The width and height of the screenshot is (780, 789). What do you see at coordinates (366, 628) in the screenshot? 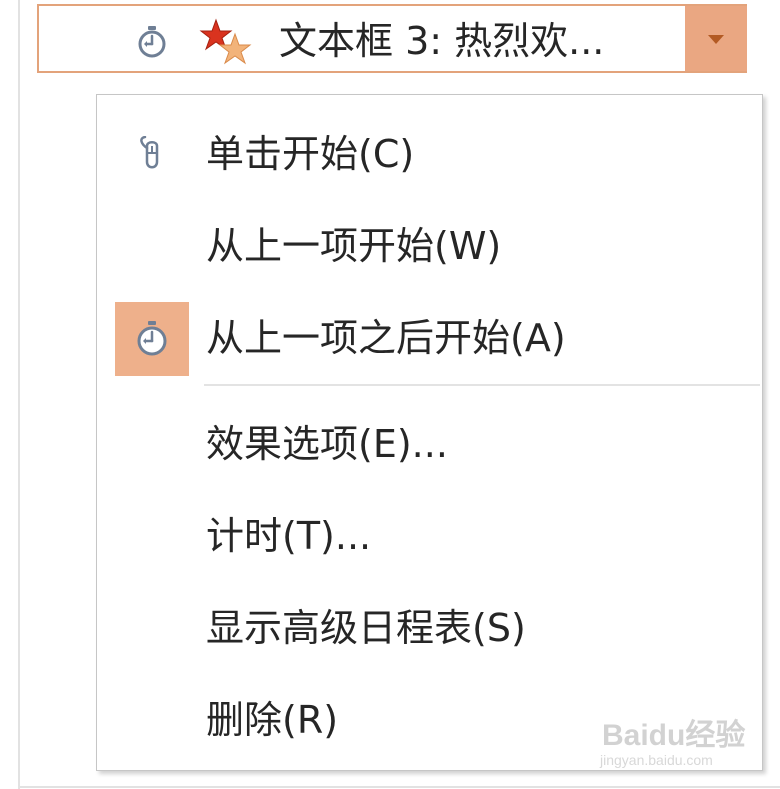
I see `menu-item-label: 显示高级日程表(S)` at bounding box center [366, 628].